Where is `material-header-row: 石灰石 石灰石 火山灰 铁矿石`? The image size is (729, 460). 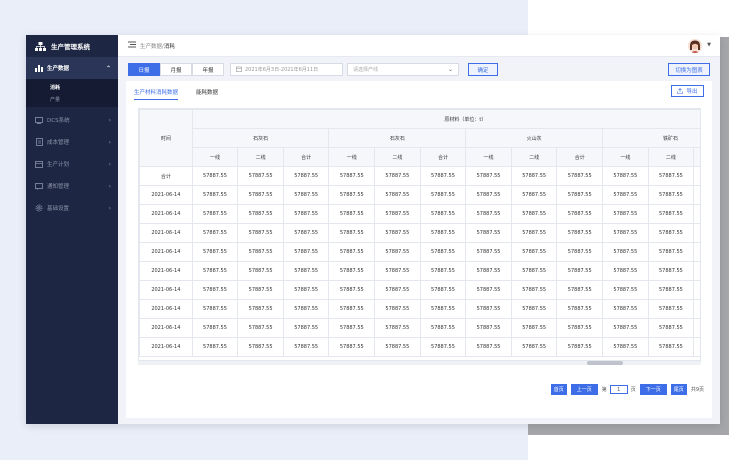 material-header-row: 石灰石 石灰石 火山灰 铁矿石 is located at coordinates (420, 138).